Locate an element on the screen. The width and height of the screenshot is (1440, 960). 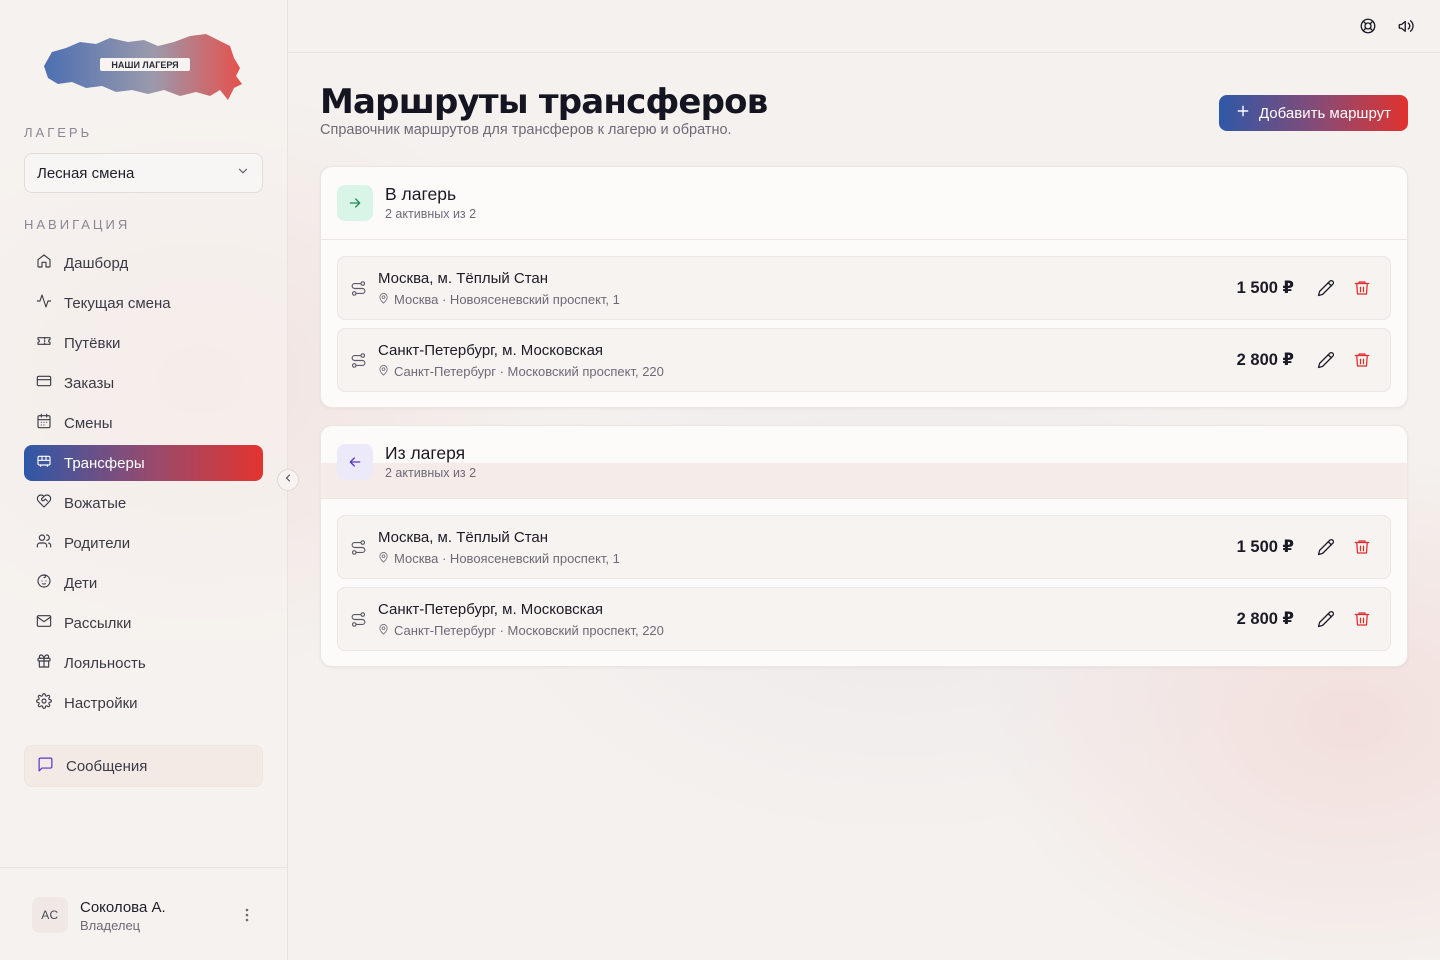
sidebar-item-label: Дети is located at coordinates (81, 583).